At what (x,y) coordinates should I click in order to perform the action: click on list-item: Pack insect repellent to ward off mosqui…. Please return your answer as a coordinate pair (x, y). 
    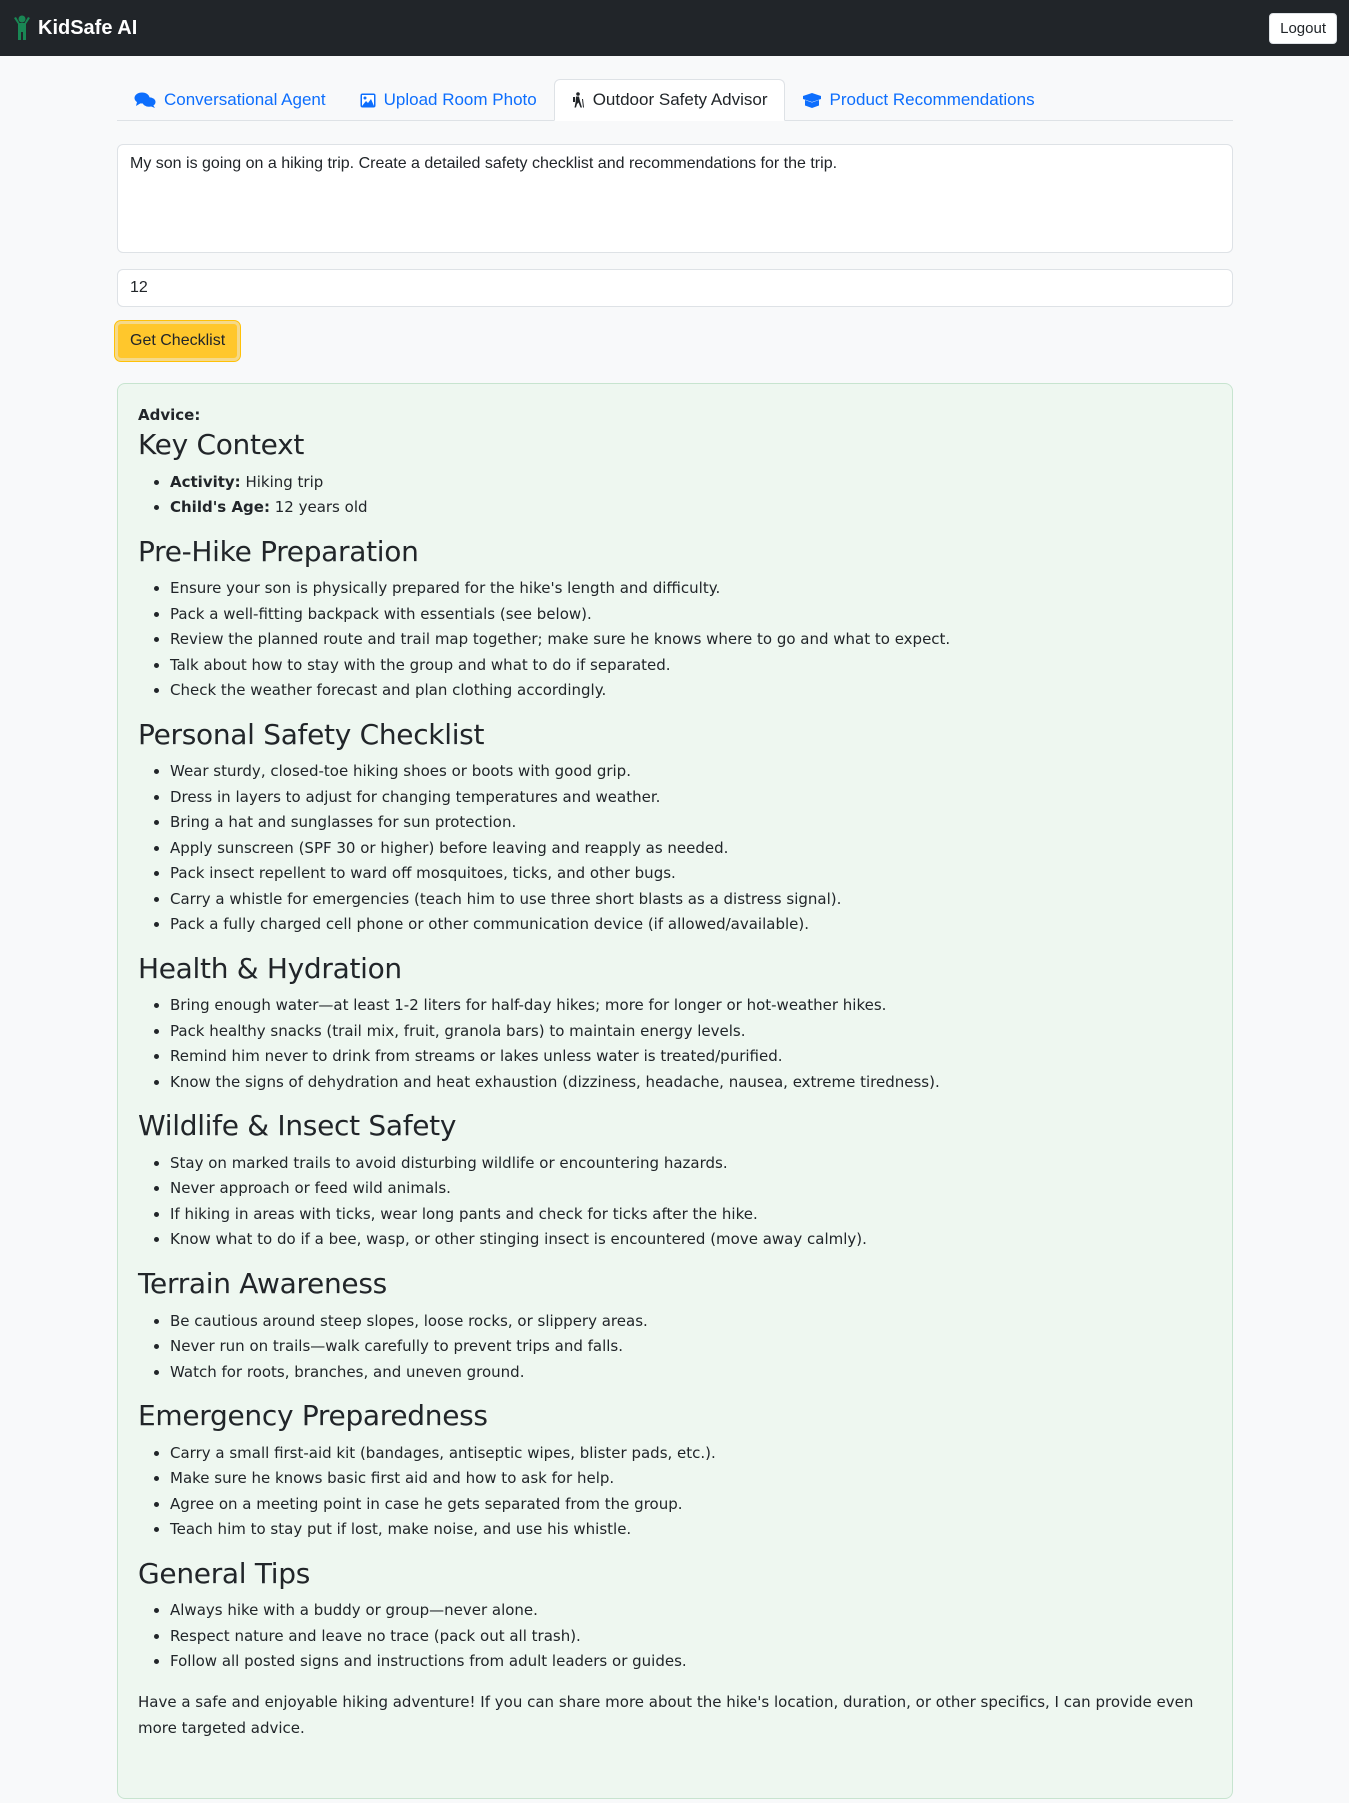
    Looking at the image, I should click on (691, 874).